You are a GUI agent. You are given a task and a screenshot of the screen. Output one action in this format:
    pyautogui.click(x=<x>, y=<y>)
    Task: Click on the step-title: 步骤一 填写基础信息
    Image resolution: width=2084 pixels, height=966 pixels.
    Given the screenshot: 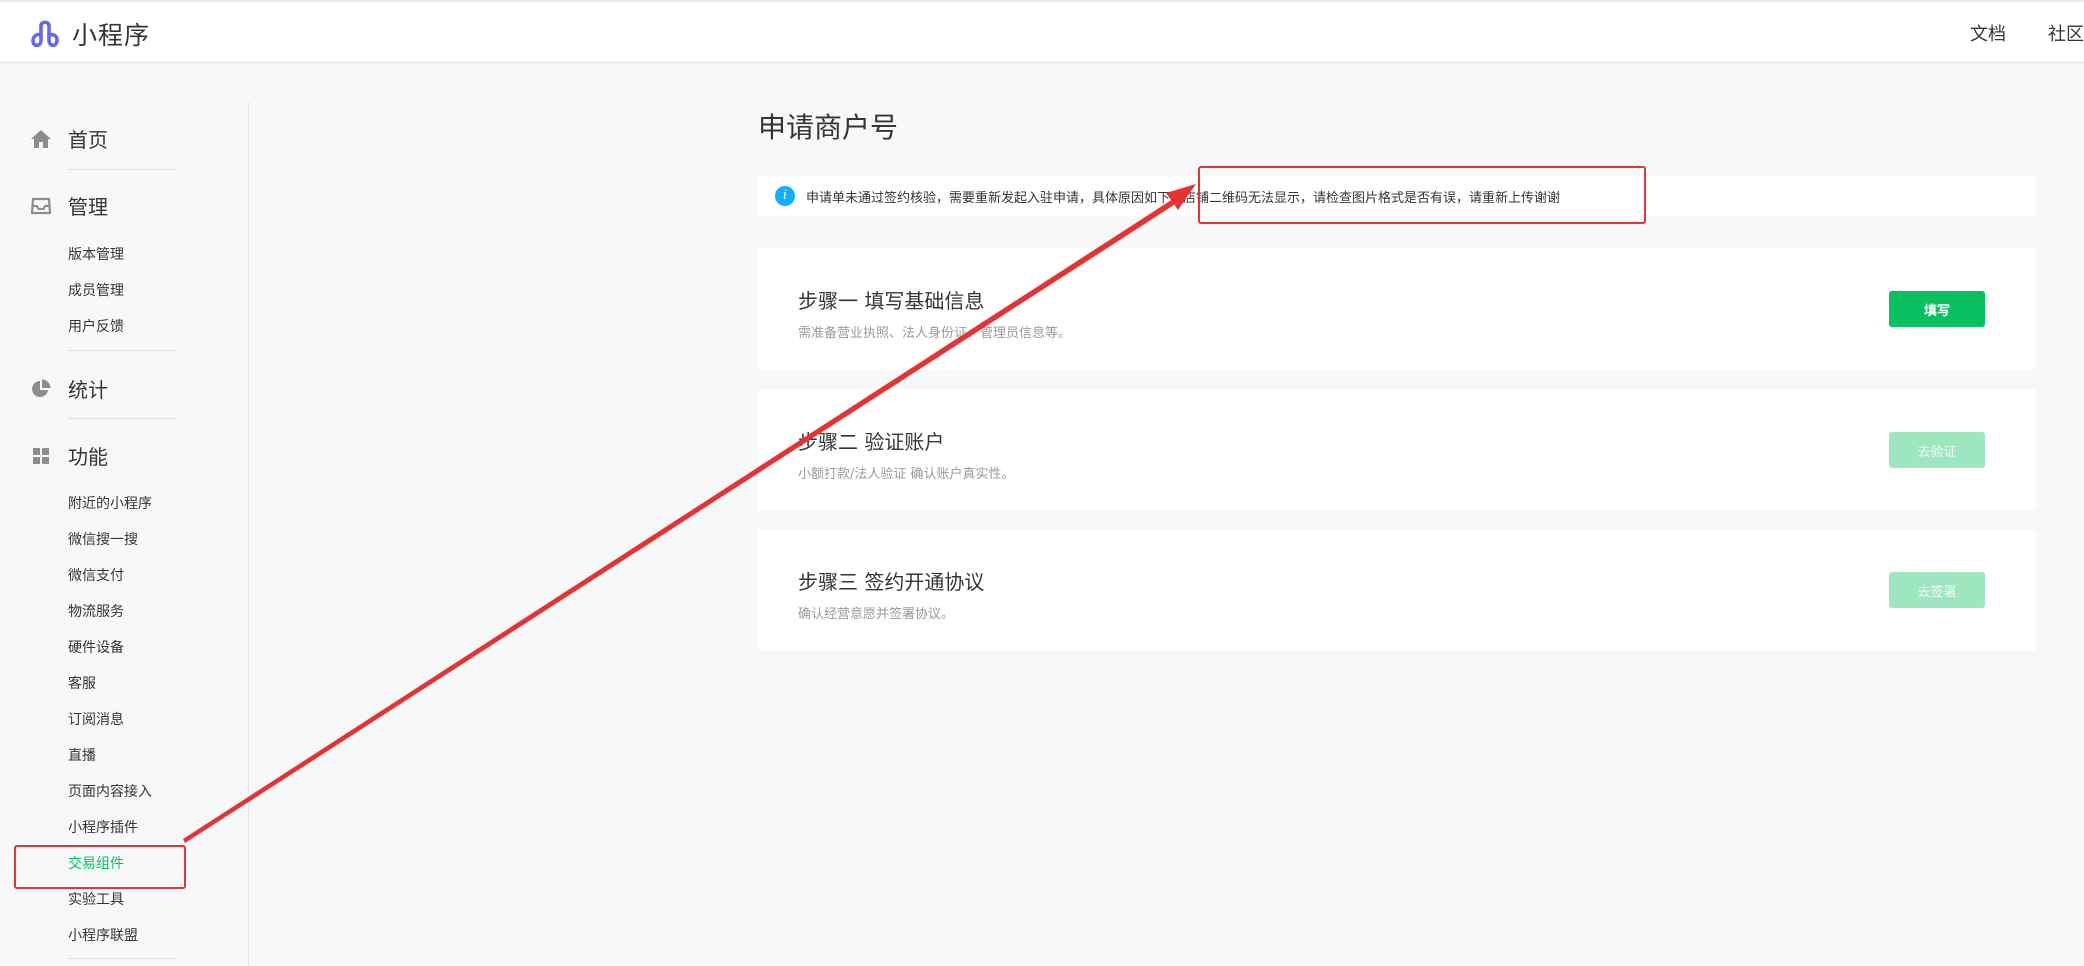 What is the action you would take?
    pyautogui.click(x=891, y=301)
    